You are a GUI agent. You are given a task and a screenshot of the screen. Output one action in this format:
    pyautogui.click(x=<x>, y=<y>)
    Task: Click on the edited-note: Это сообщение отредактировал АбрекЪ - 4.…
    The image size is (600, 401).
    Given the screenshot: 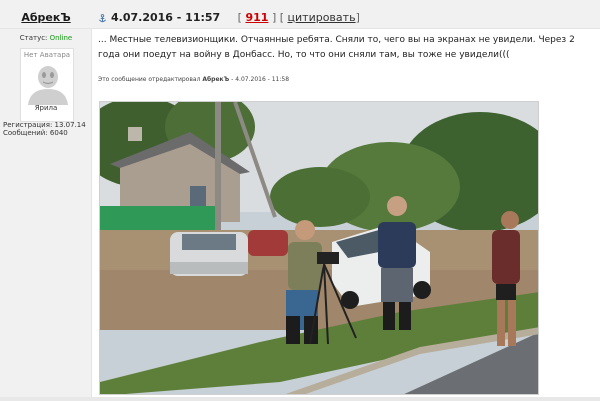 What is the action you would take?
    pyautogui.click(x=193, y=79)
    